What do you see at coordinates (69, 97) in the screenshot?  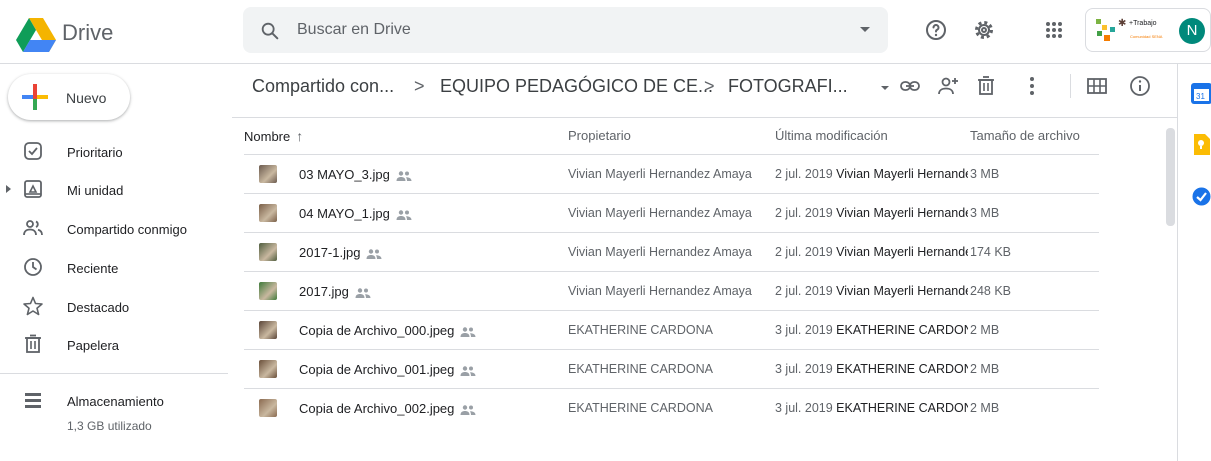 I see `new-button: Nuevo` at bounding box center [69, 97].